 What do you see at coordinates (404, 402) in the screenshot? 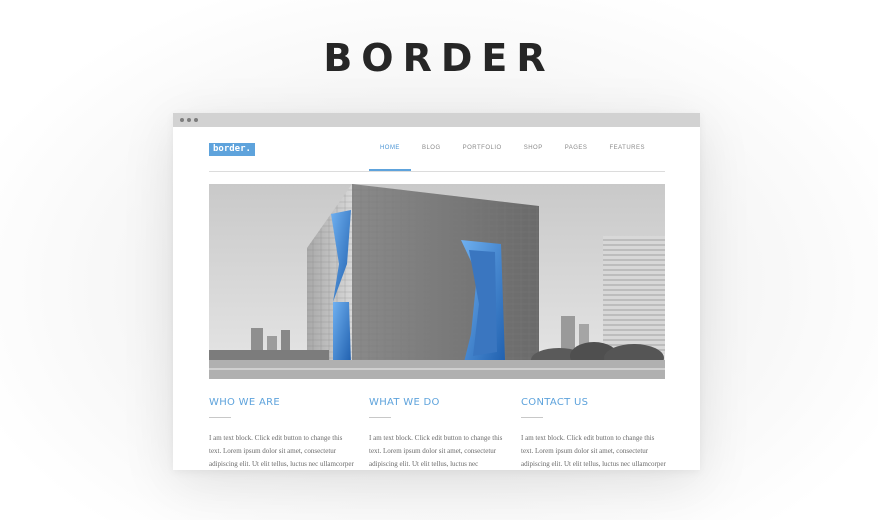
I see `column-heading: WHAT WE DO` at bounding box center [404, 402].